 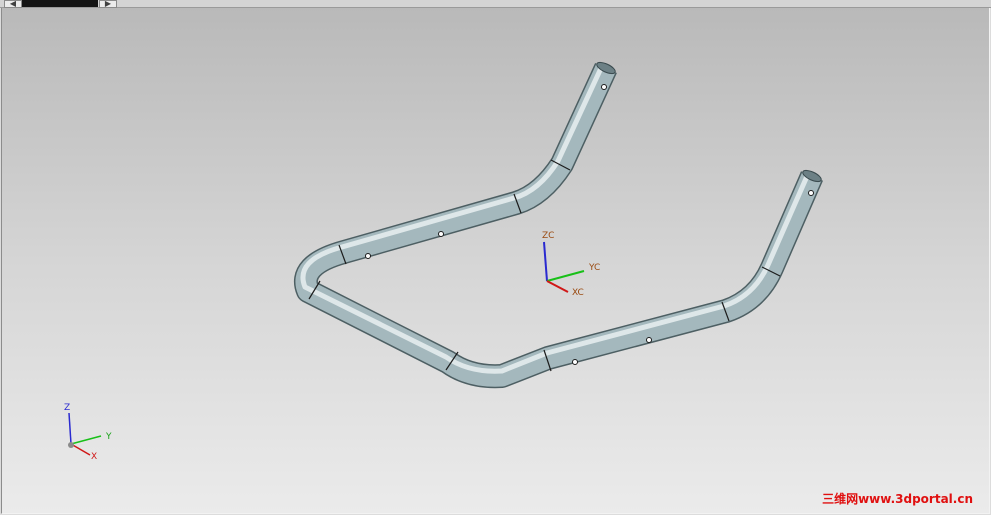 I want to click on abs-z-axis, so click(x=70, y=428).